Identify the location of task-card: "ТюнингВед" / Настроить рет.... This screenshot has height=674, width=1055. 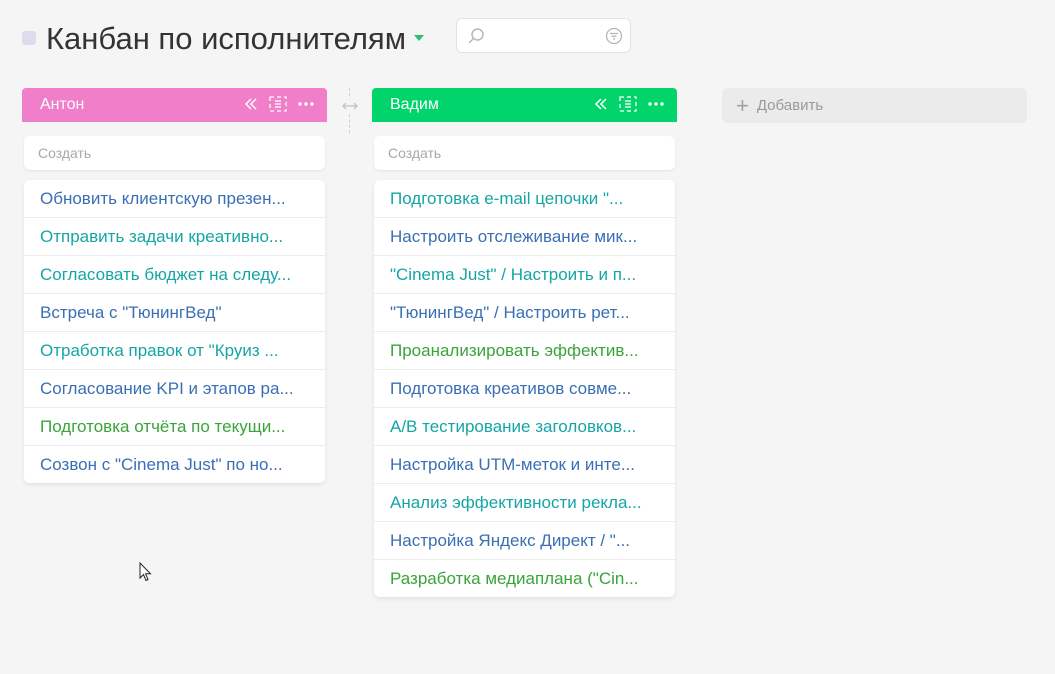
(524, 313).